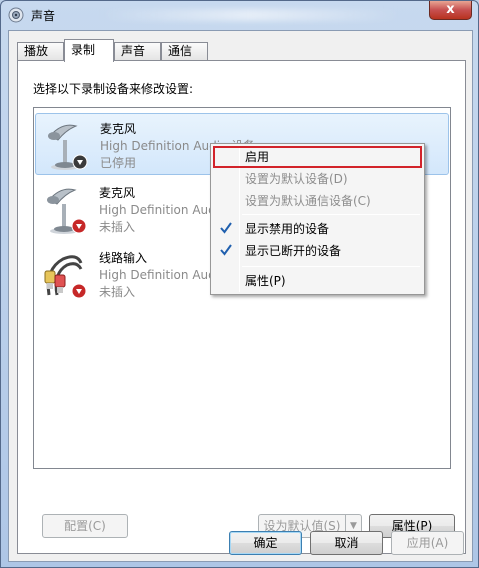  Describe the element at coordinates (123, 258) in the screenshot. I see `device-name: 线路输入` at that location.